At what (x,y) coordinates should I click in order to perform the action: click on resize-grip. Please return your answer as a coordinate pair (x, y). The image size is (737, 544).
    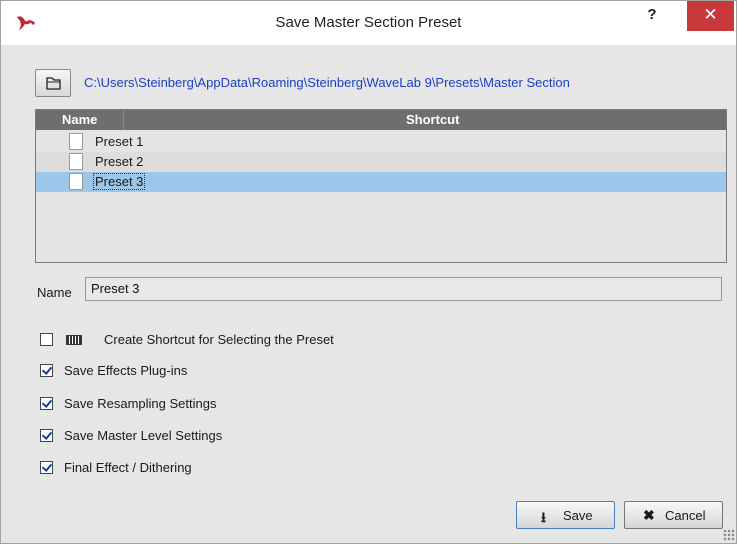
    Looking at the image, I should click on (729, 535).